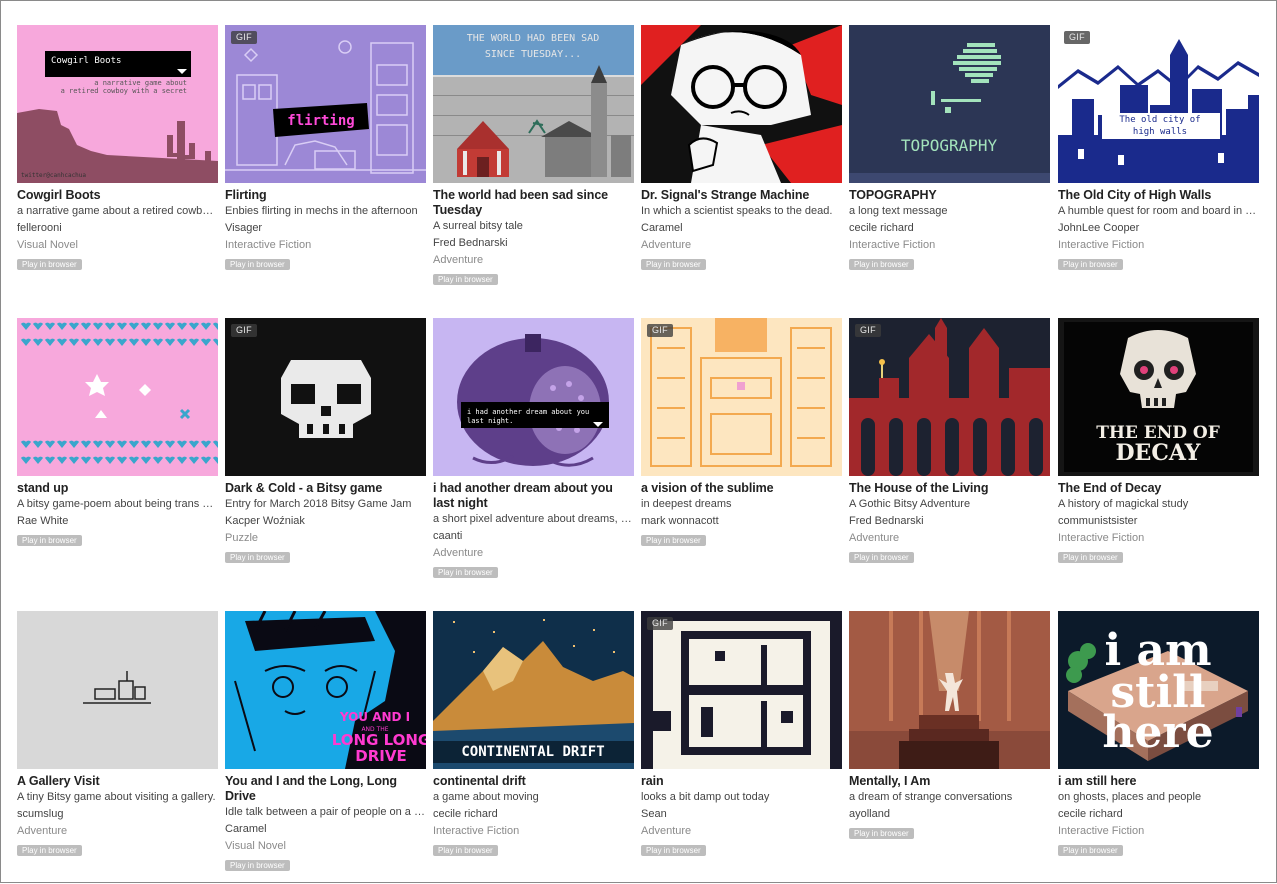 This screenshot has width=1277, height=884. Describe the element at coordinates (1158, 488) in the screenshot. I see `game-title: The End of Decay` at that location.